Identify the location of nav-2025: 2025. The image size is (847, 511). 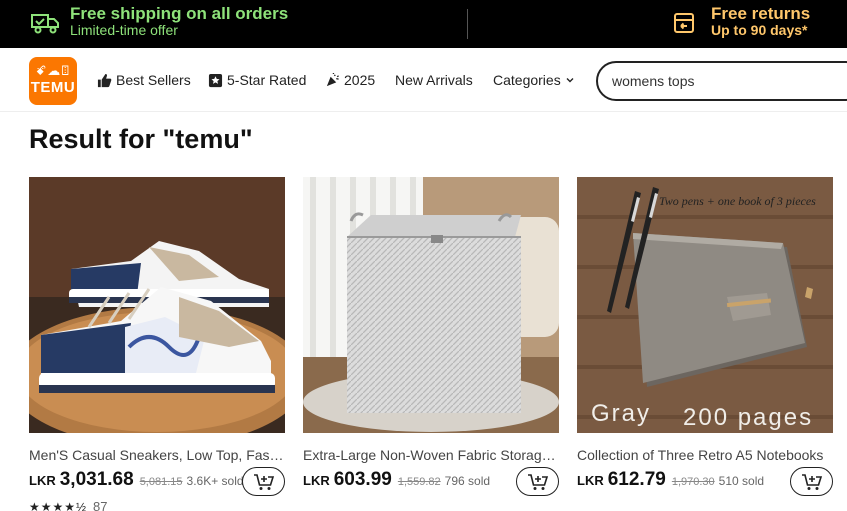
(350, 80).